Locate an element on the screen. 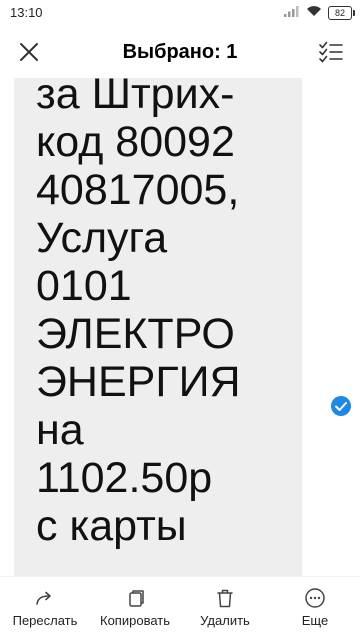 The height and width of the screenshot is (641, 360). selection-header: Выбрано: 1 is located at coordinates (180, 52).